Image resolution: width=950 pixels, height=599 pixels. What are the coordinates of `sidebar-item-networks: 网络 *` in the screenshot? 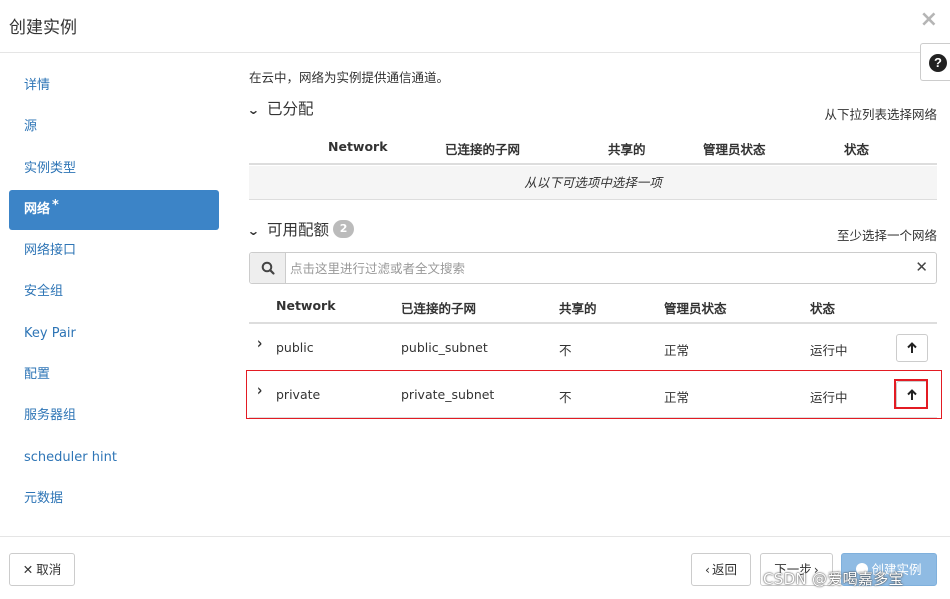 It's located at (114, 209).